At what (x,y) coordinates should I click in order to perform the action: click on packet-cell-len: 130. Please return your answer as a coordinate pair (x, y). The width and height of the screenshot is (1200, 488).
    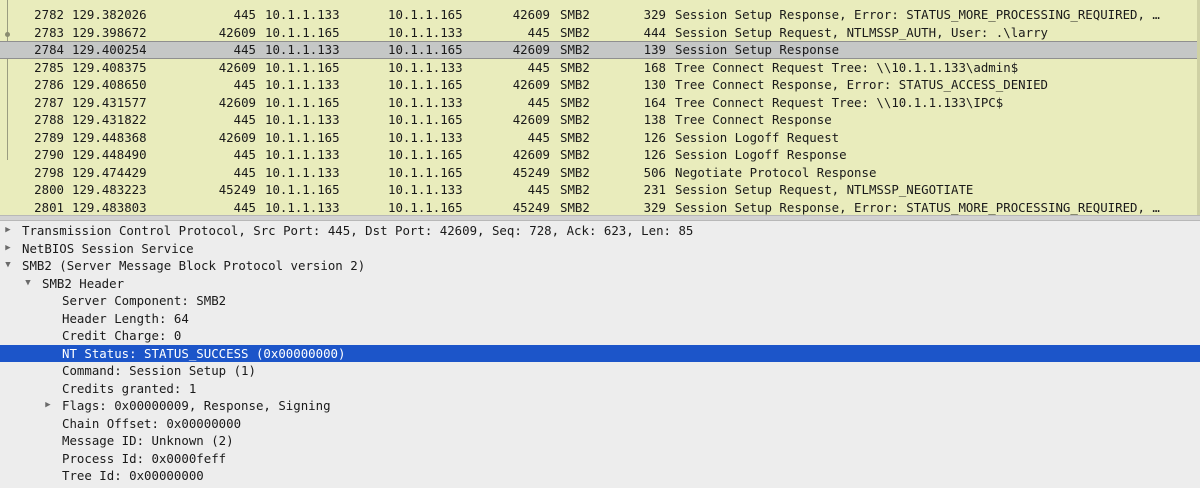
    Looking at the image, I should click on (654, 84).